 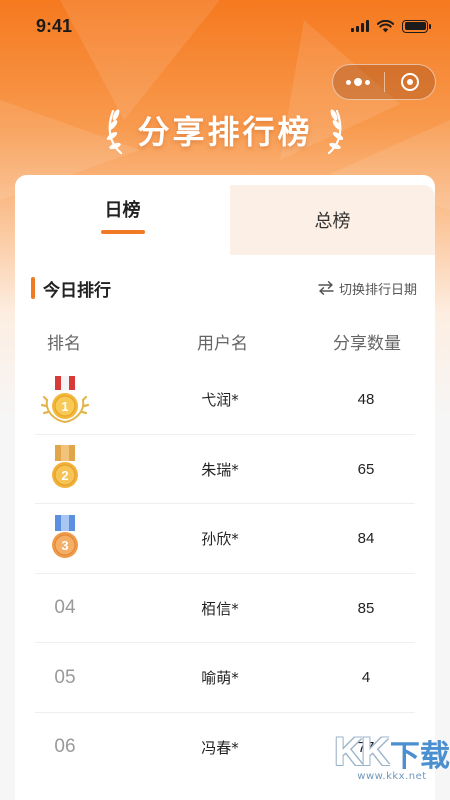 I want to click on rank-cell: 04, so click(x=65, y=608).